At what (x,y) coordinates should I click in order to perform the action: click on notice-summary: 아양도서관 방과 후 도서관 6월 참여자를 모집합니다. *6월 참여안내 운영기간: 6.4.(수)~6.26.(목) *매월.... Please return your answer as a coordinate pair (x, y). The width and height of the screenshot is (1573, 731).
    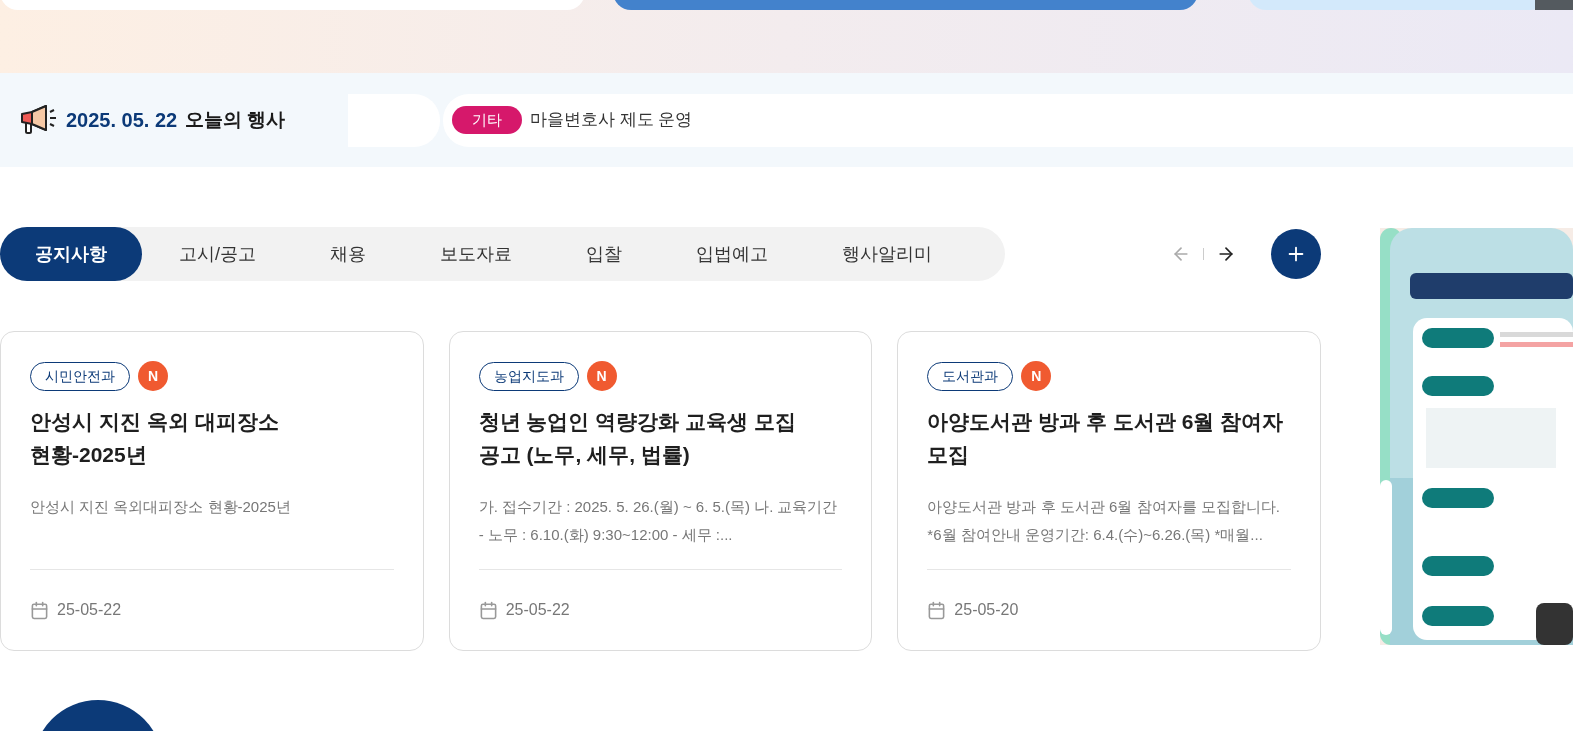
    Looking at the image, I should click on (1104, 521).